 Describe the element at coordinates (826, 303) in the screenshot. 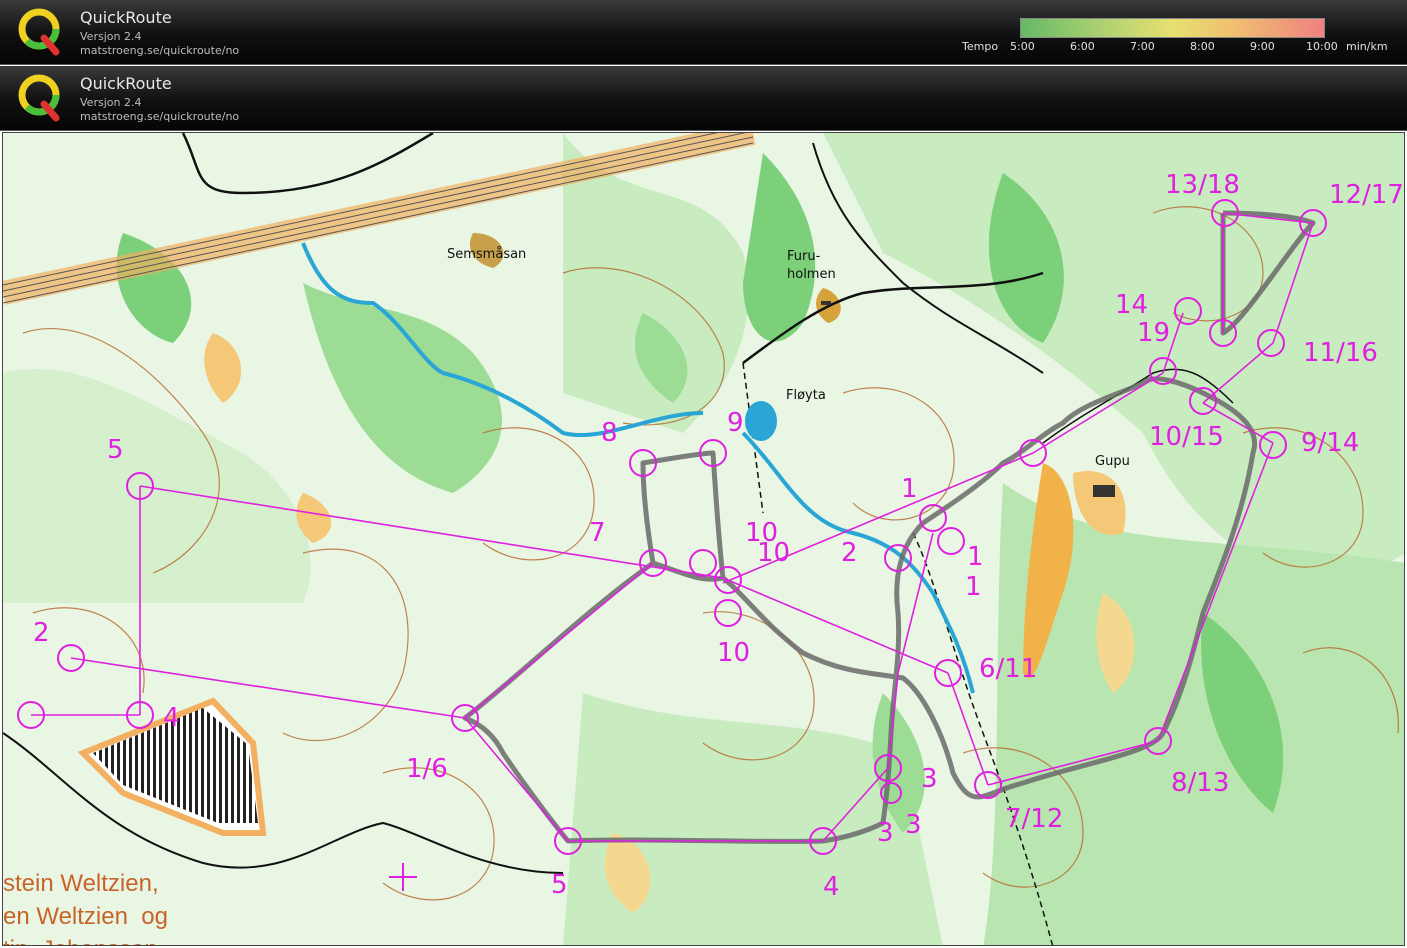

I see `hut-icon` at that location.